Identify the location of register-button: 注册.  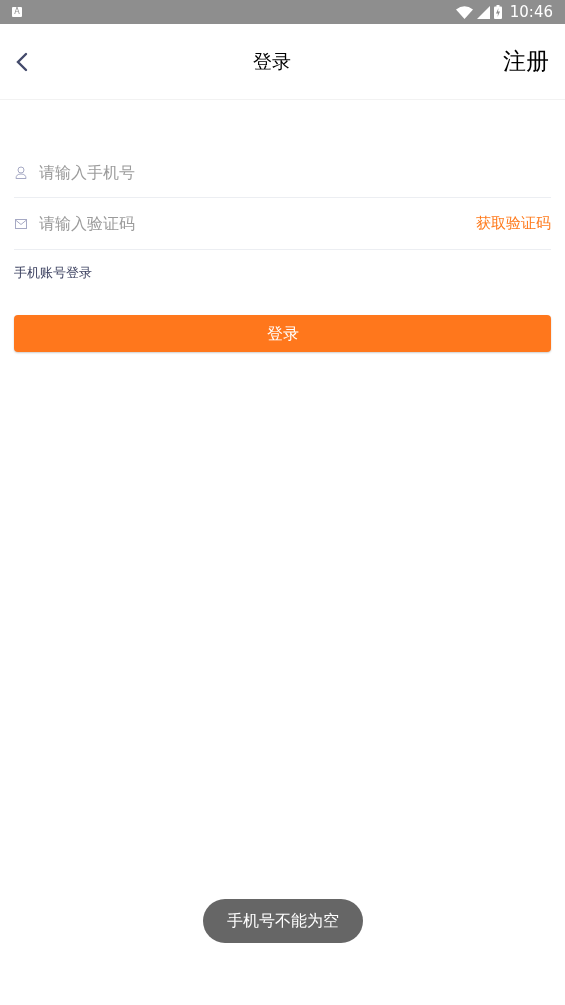
(526, 61).